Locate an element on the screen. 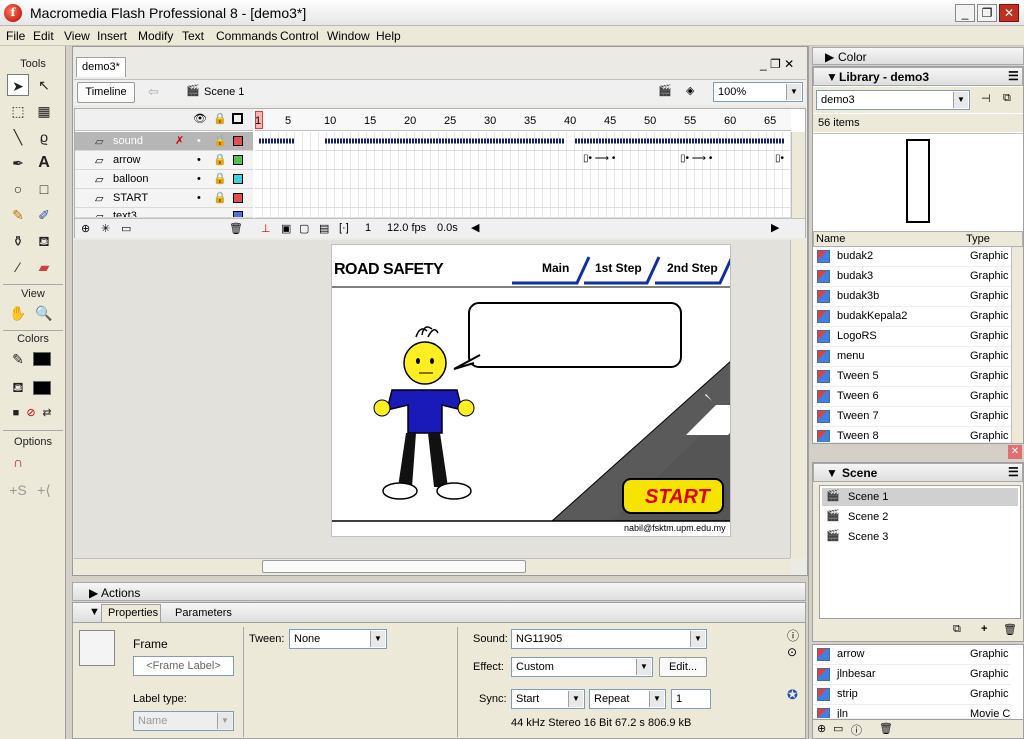 The width and height of the screenshot is (1024, 739). insert-layer-icon: ⊕ is located at coordinates (85, 228).